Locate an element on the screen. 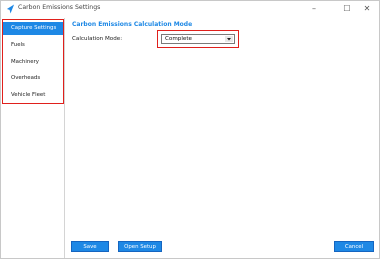  save-button: Save is located at coordinates (90, 246).